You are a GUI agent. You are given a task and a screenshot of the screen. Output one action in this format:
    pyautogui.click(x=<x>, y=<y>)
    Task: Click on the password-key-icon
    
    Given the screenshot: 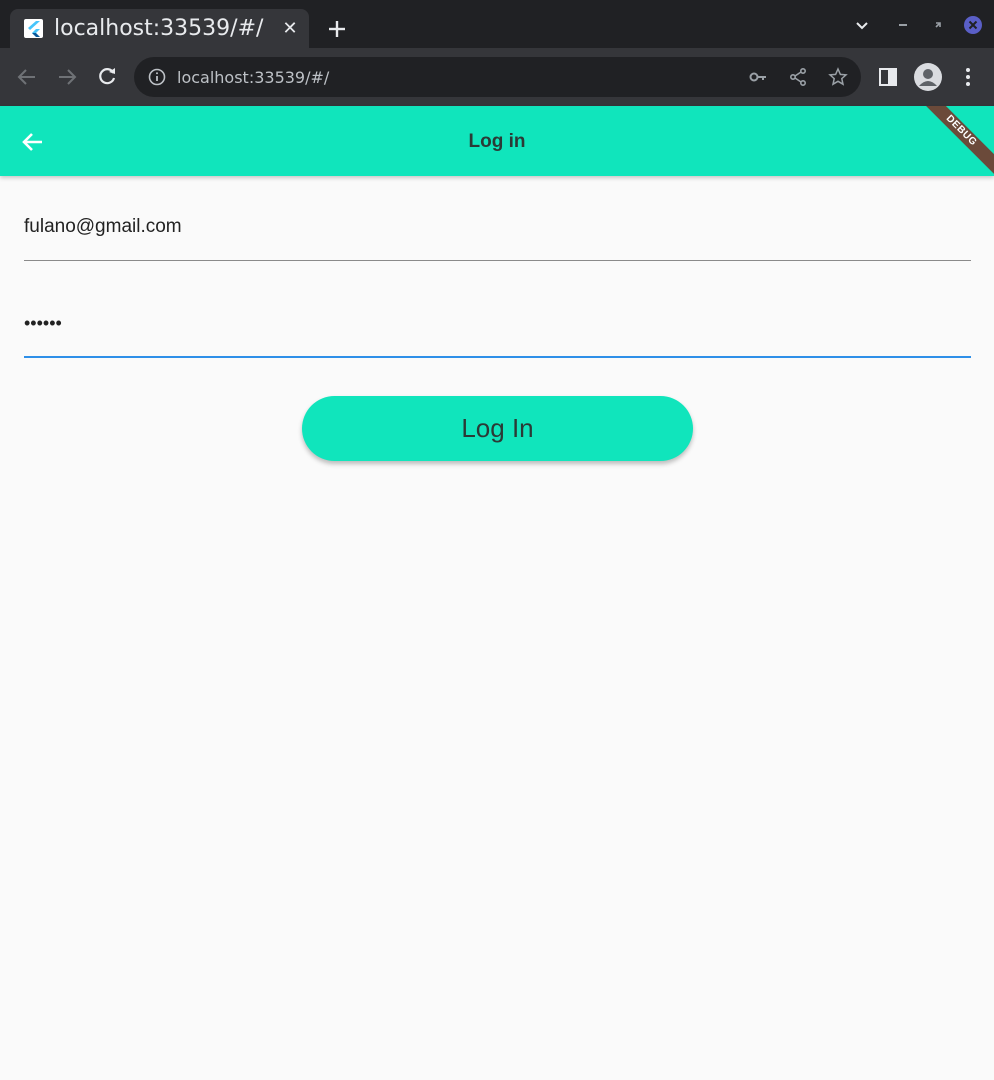 What is the action you would take?
    pyautogui.click(x=758, y=77)
    